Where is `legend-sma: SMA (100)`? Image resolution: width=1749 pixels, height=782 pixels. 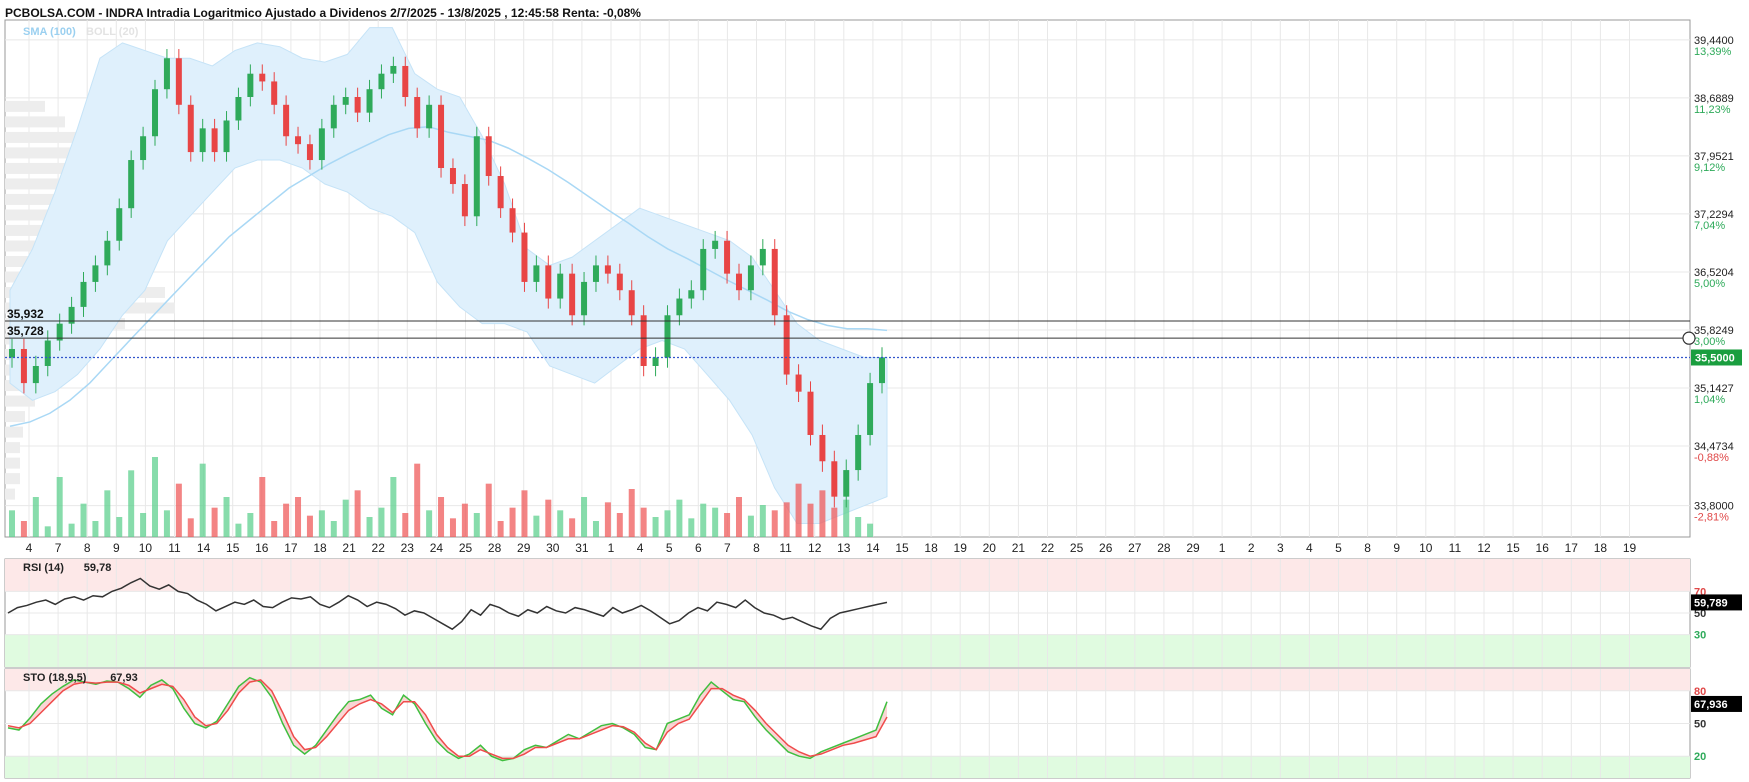
legend-sma: SMA (100) is located at coordinates (49, 32).